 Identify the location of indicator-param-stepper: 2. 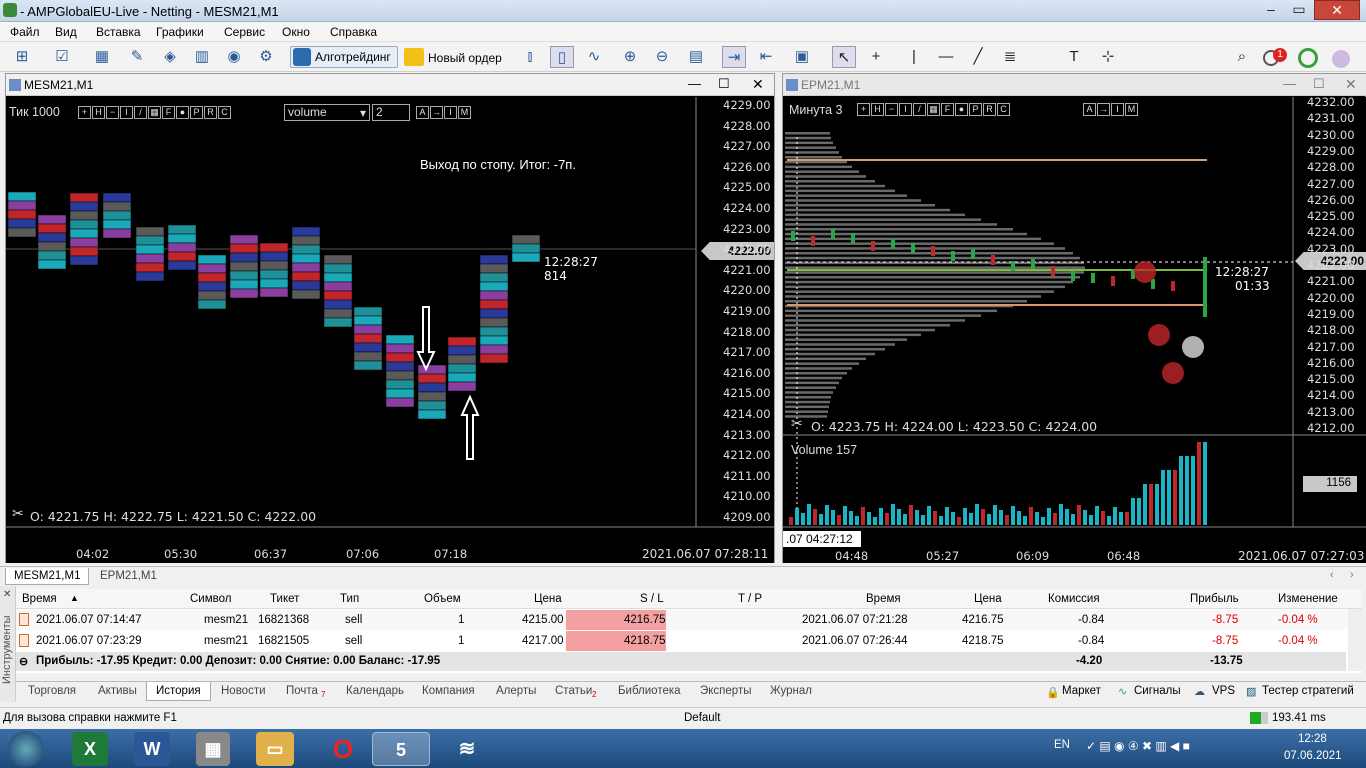
(391, 112).